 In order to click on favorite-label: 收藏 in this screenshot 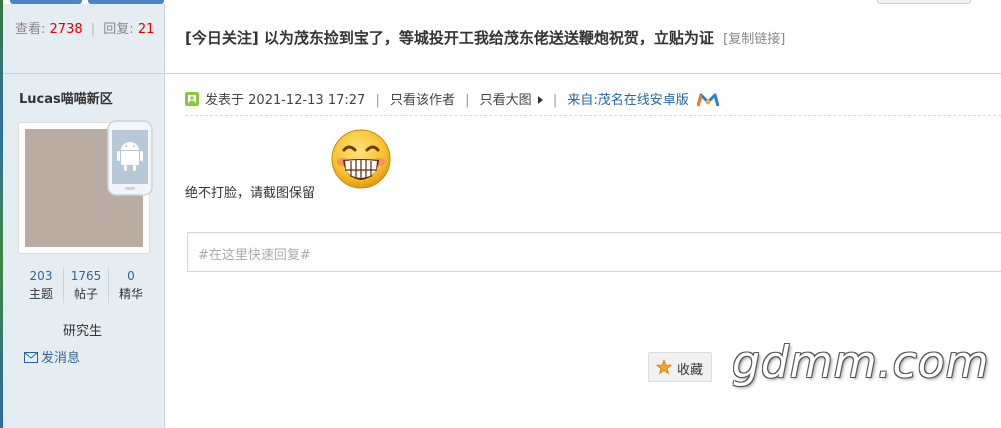, I will do `click(690, 368)`.